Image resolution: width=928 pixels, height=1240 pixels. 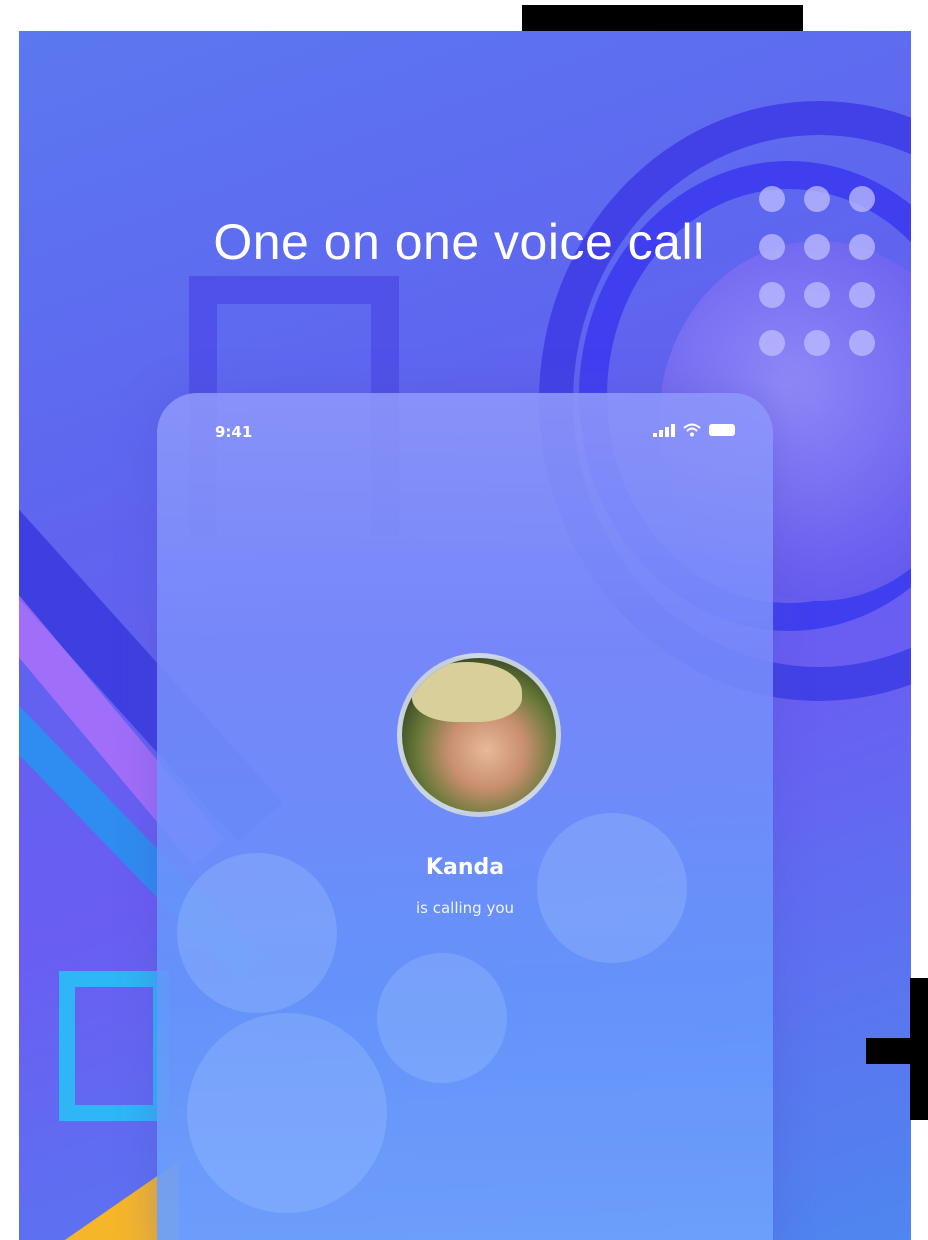 I want to click on caller-name: Kanda, so click(x=465, y=867).